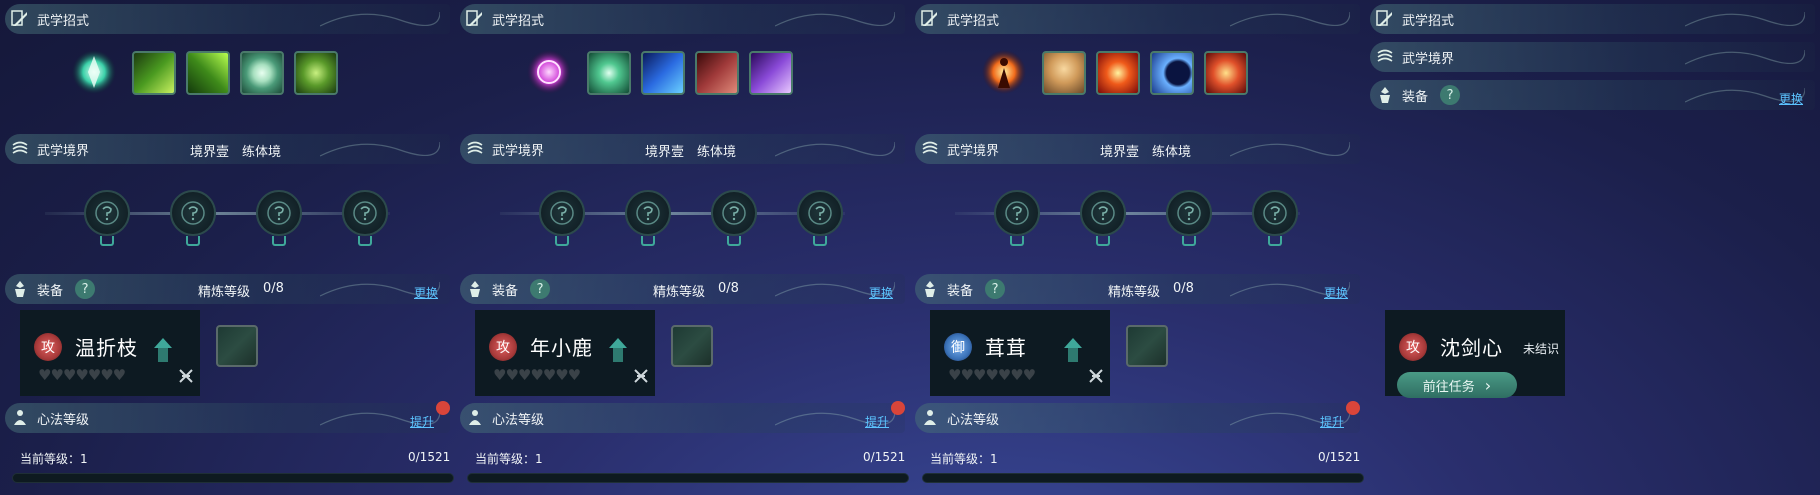 This screenshot has width=1820, height=495. I want to click on arrow-right-icon: ›, so click(1488, 385).